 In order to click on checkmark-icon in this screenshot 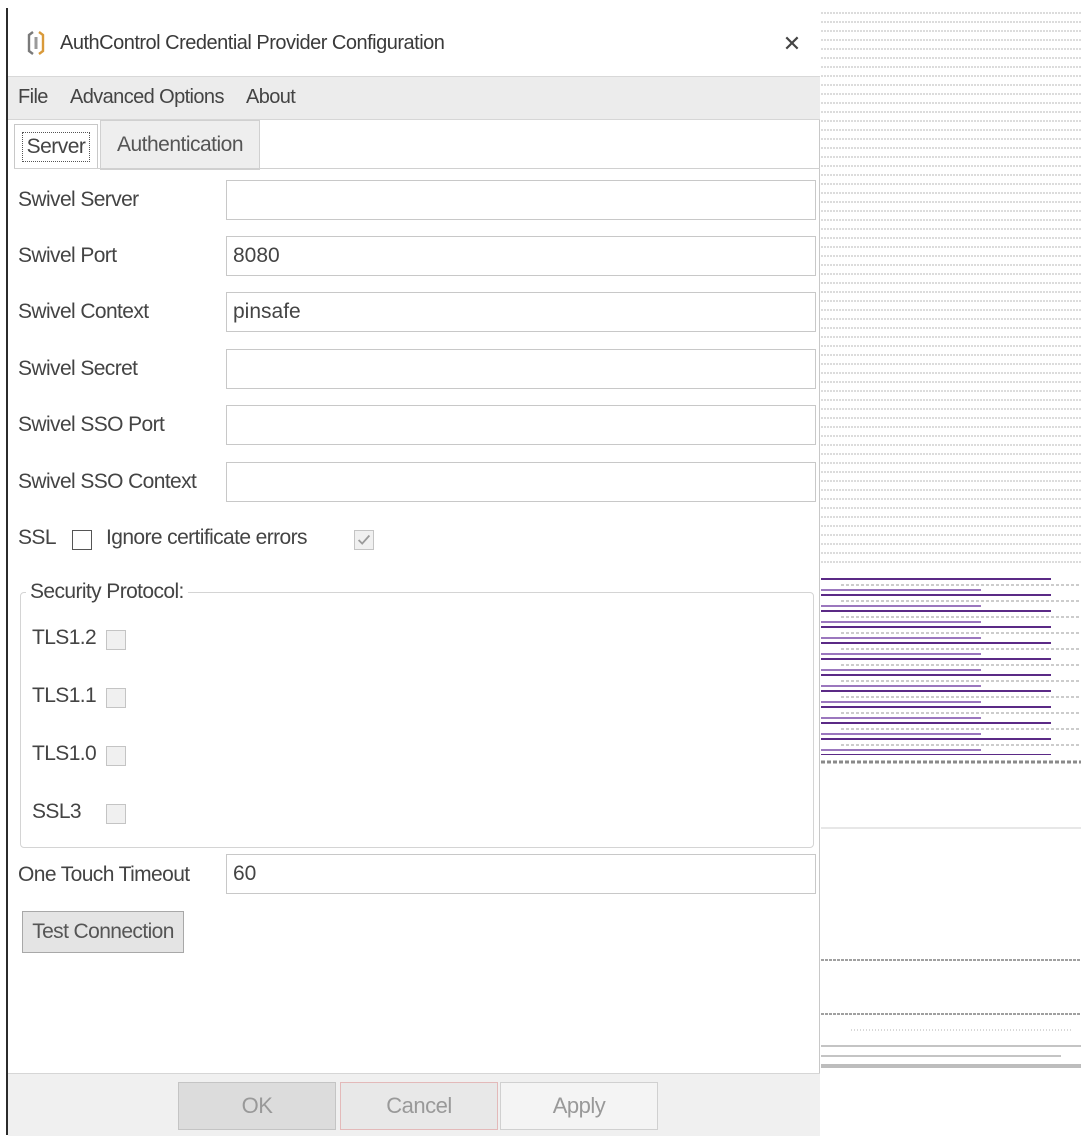, I will do `click(364, 539)`.